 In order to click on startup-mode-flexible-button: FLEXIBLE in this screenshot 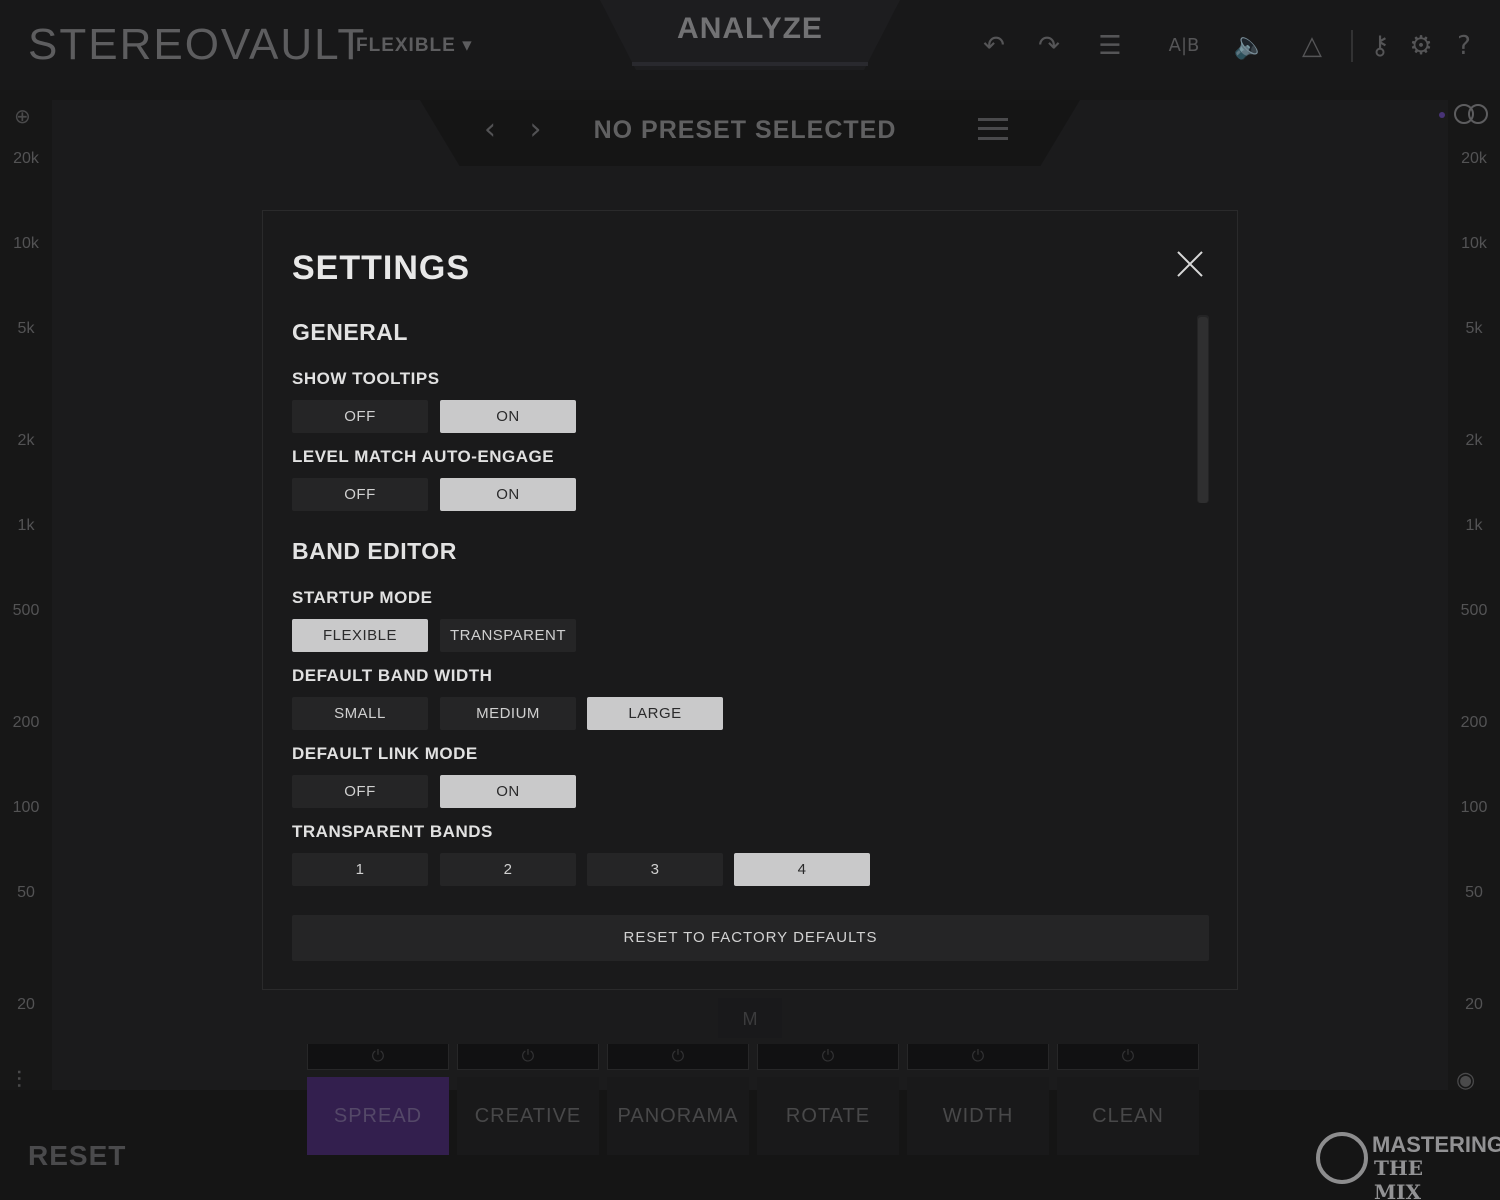, I will do `click(360, 635)`.